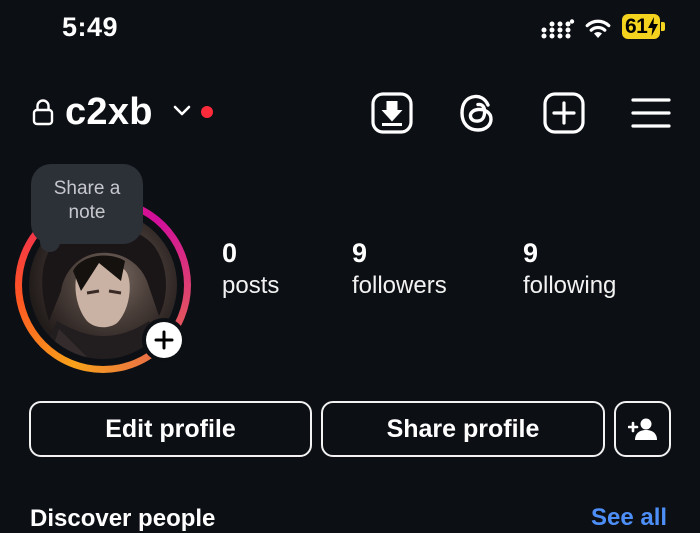  I want to click on lock-icon, so click(43, 112).